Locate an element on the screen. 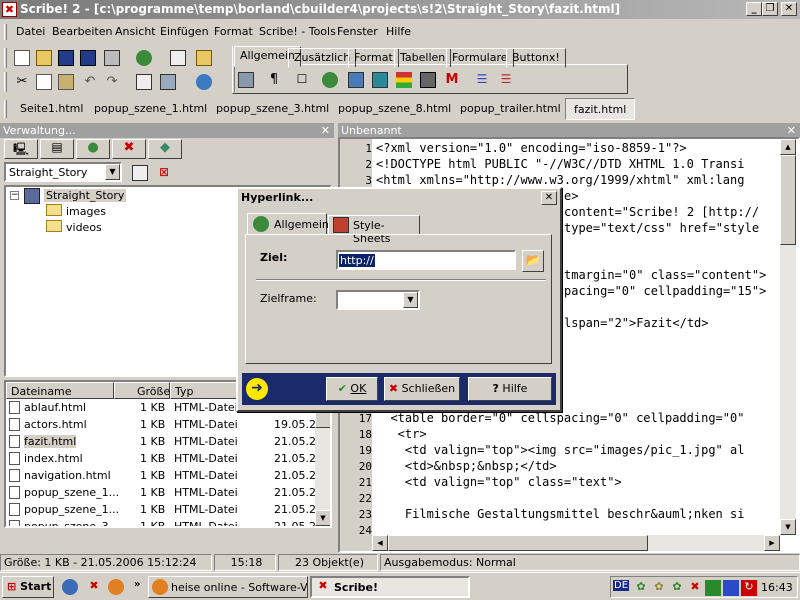  hyperlink-icon is located at coordinates (330, 80).